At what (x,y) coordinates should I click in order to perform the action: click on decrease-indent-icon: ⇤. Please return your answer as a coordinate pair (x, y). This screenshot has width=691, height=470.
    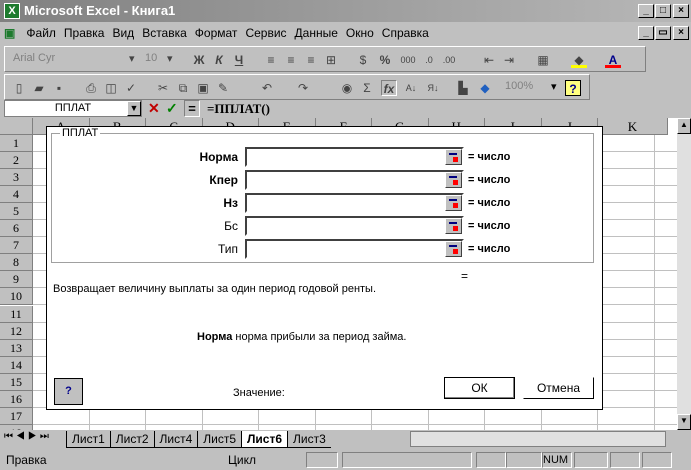
    Looking at the image, I should click on (489, 60).